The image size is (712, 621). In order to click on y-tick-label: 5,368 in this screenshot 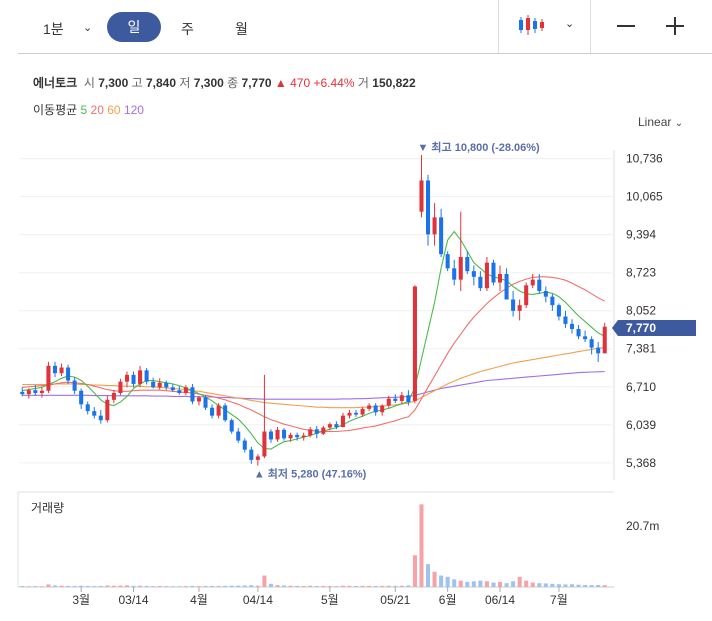, I will do `click(641, 463)`.